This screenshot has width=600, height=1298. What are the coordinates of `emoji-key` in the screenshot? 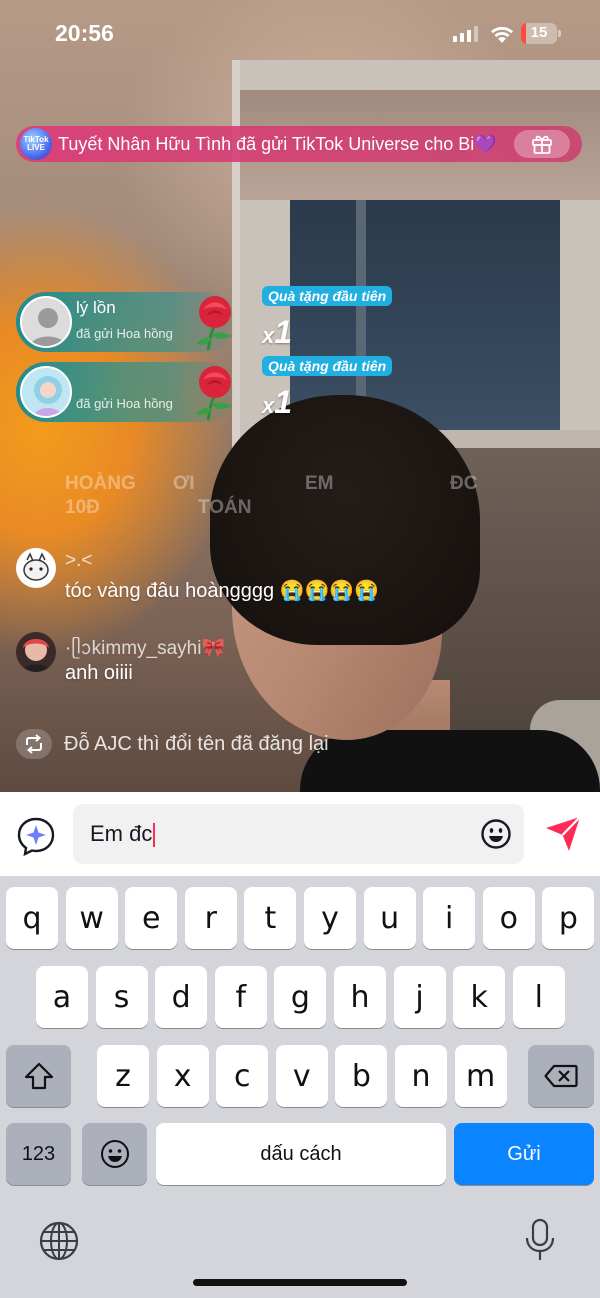 It's located at (114, 1154).